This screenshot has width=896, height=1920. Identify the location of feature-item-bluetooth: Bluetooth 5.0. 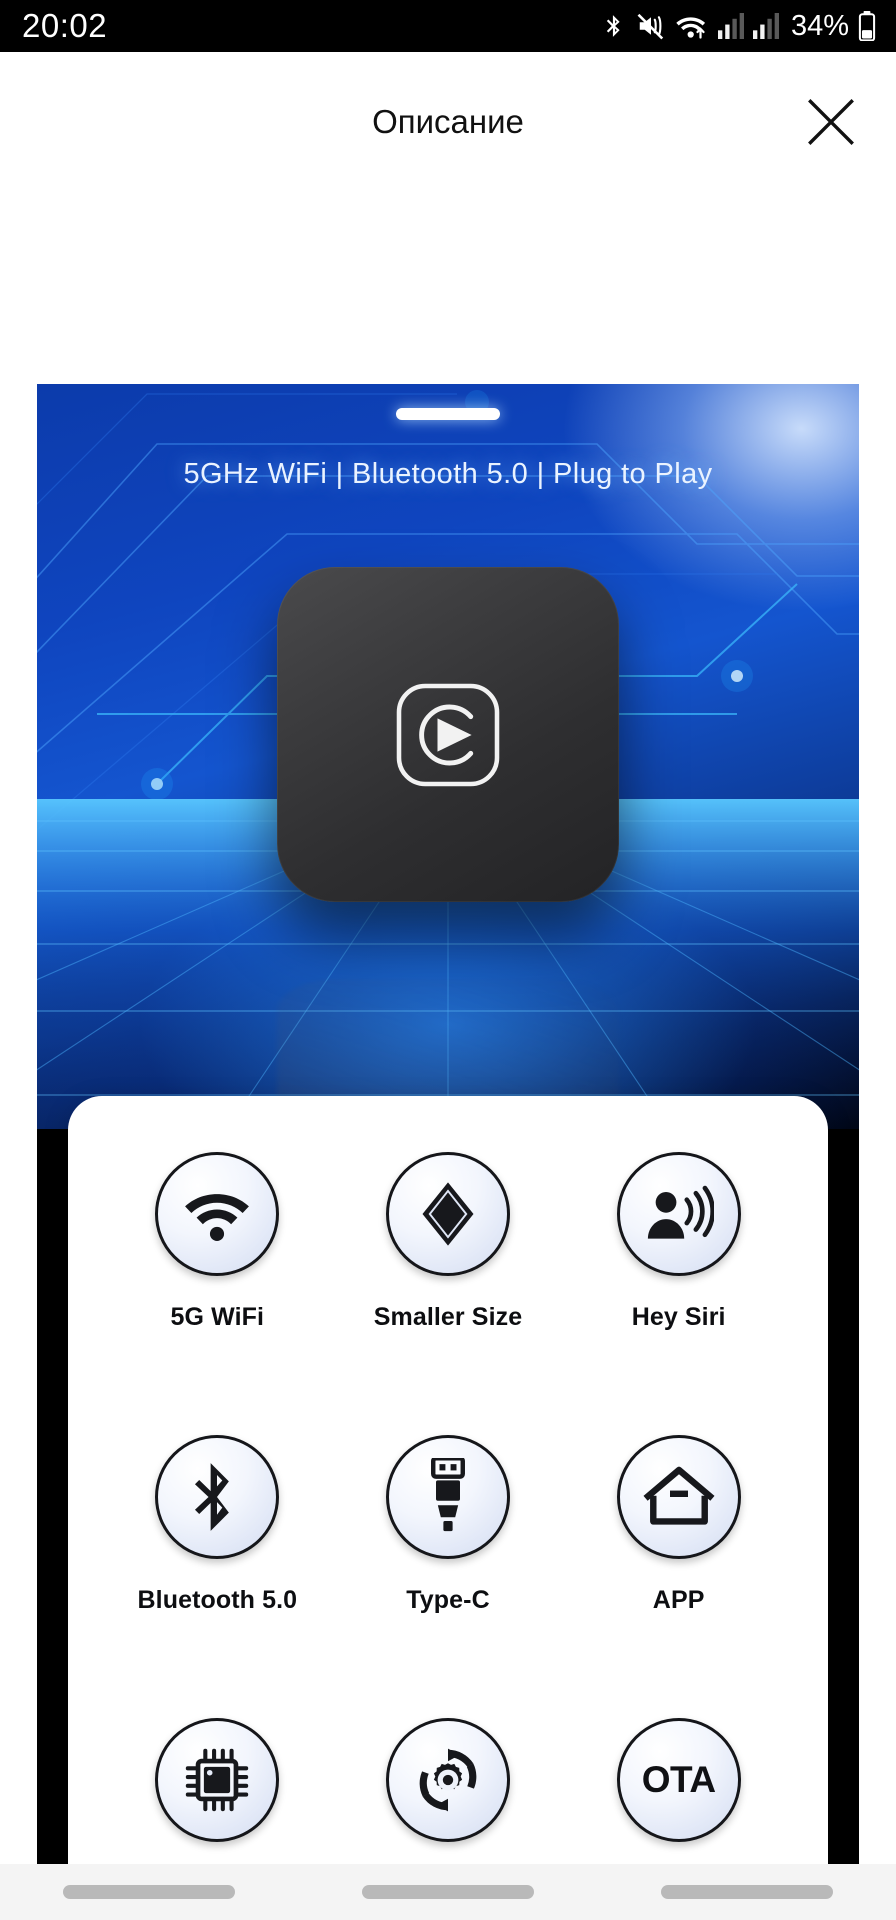
(217, 1576).